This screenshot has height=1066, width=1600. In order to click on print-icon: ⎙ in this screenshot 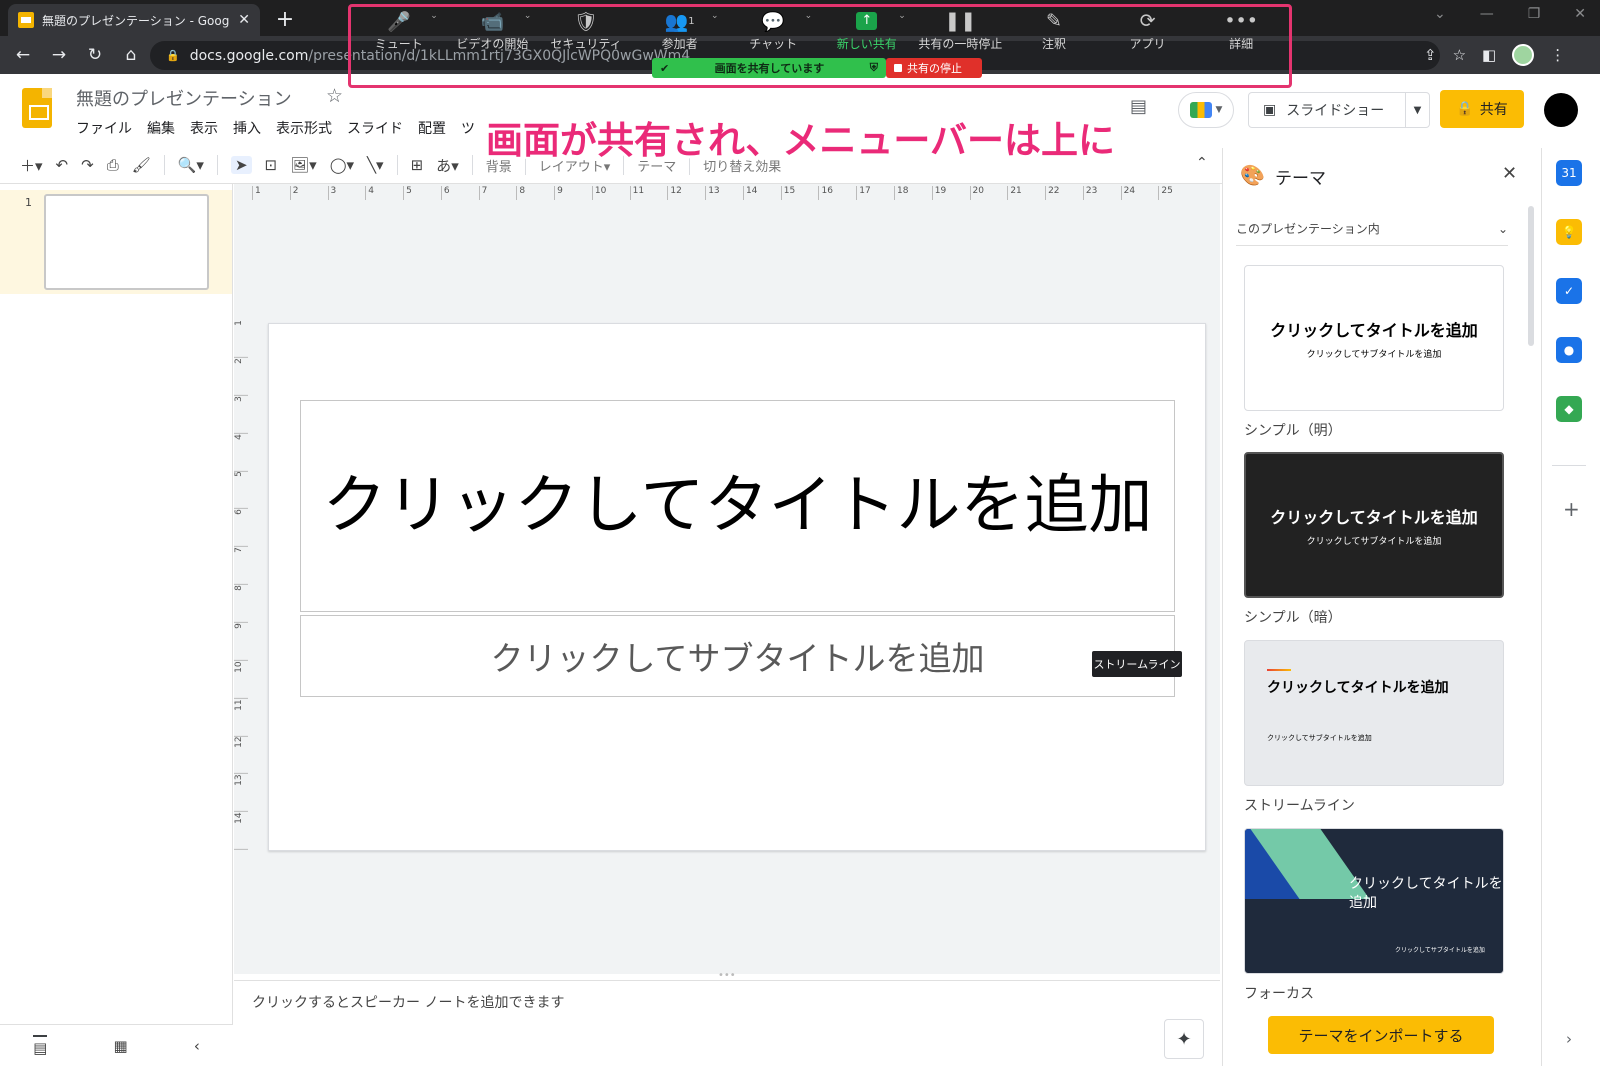, I will do `click(113, 165)`.